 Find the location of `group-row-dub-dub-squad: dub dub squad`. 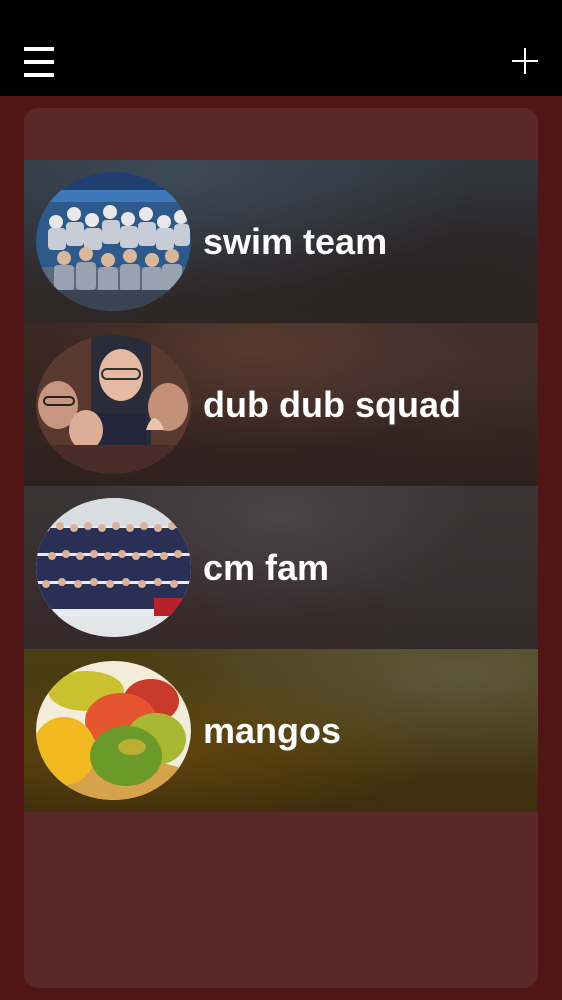

group-row-dub-dub-squad: dub dub squad is located at coordinates (281, 404).